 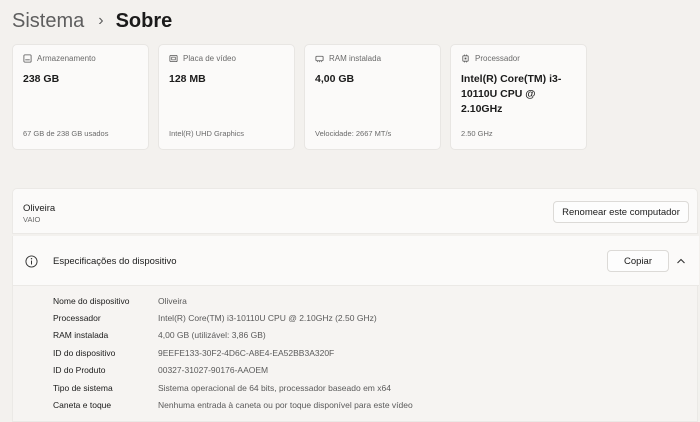 I want to click on device-model: VAIO, so click(x=32, y=219).